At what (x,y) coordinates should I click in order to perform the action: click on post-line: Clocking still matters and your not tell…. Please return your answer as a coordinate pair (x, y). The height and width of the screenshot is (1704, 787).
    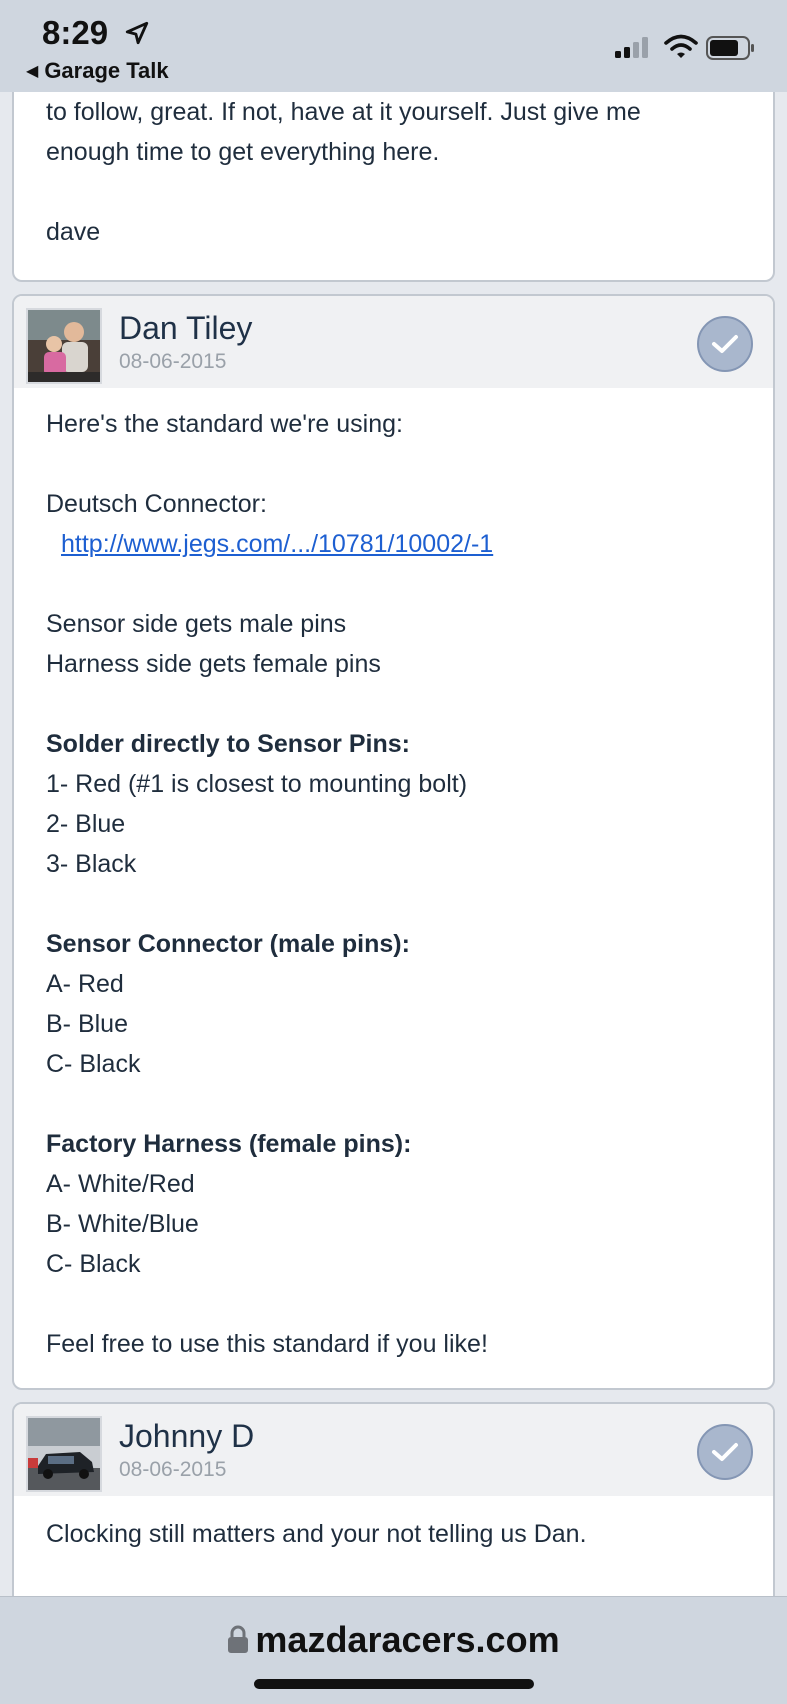
    Looking at the image, I should click on (316, 1534).